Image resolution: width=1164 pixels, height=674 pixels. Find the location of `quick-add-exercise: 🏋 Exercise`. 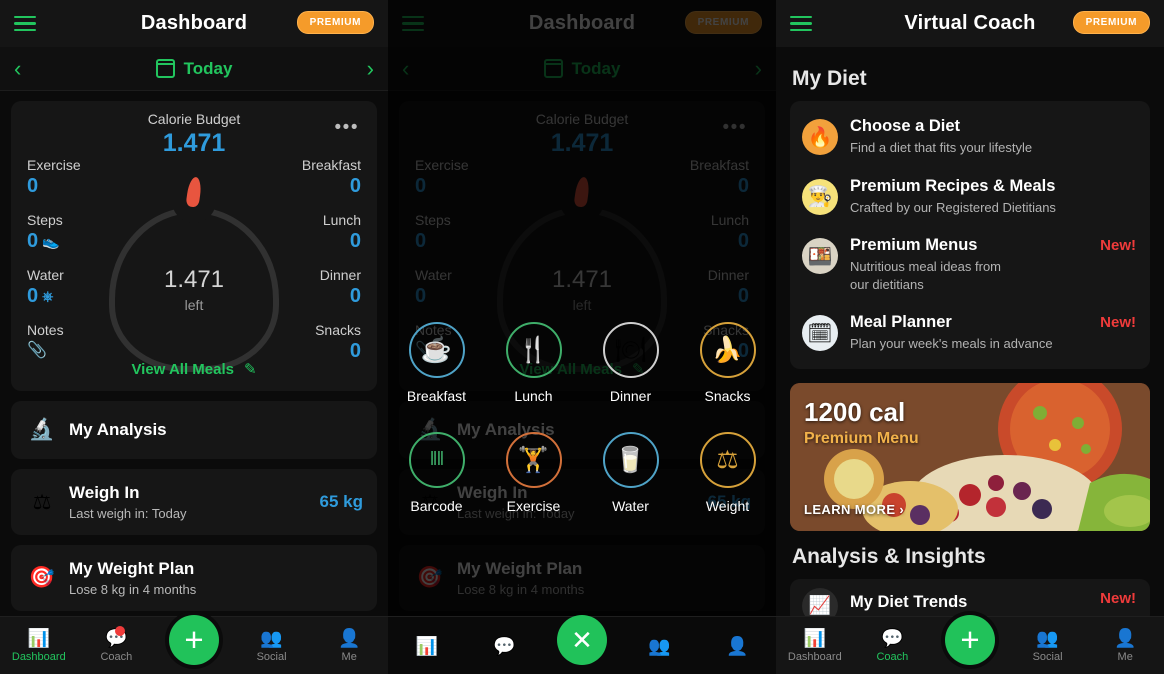

quick-add-exercise: 🏋 Exercise is located at coordinates (533, 473).